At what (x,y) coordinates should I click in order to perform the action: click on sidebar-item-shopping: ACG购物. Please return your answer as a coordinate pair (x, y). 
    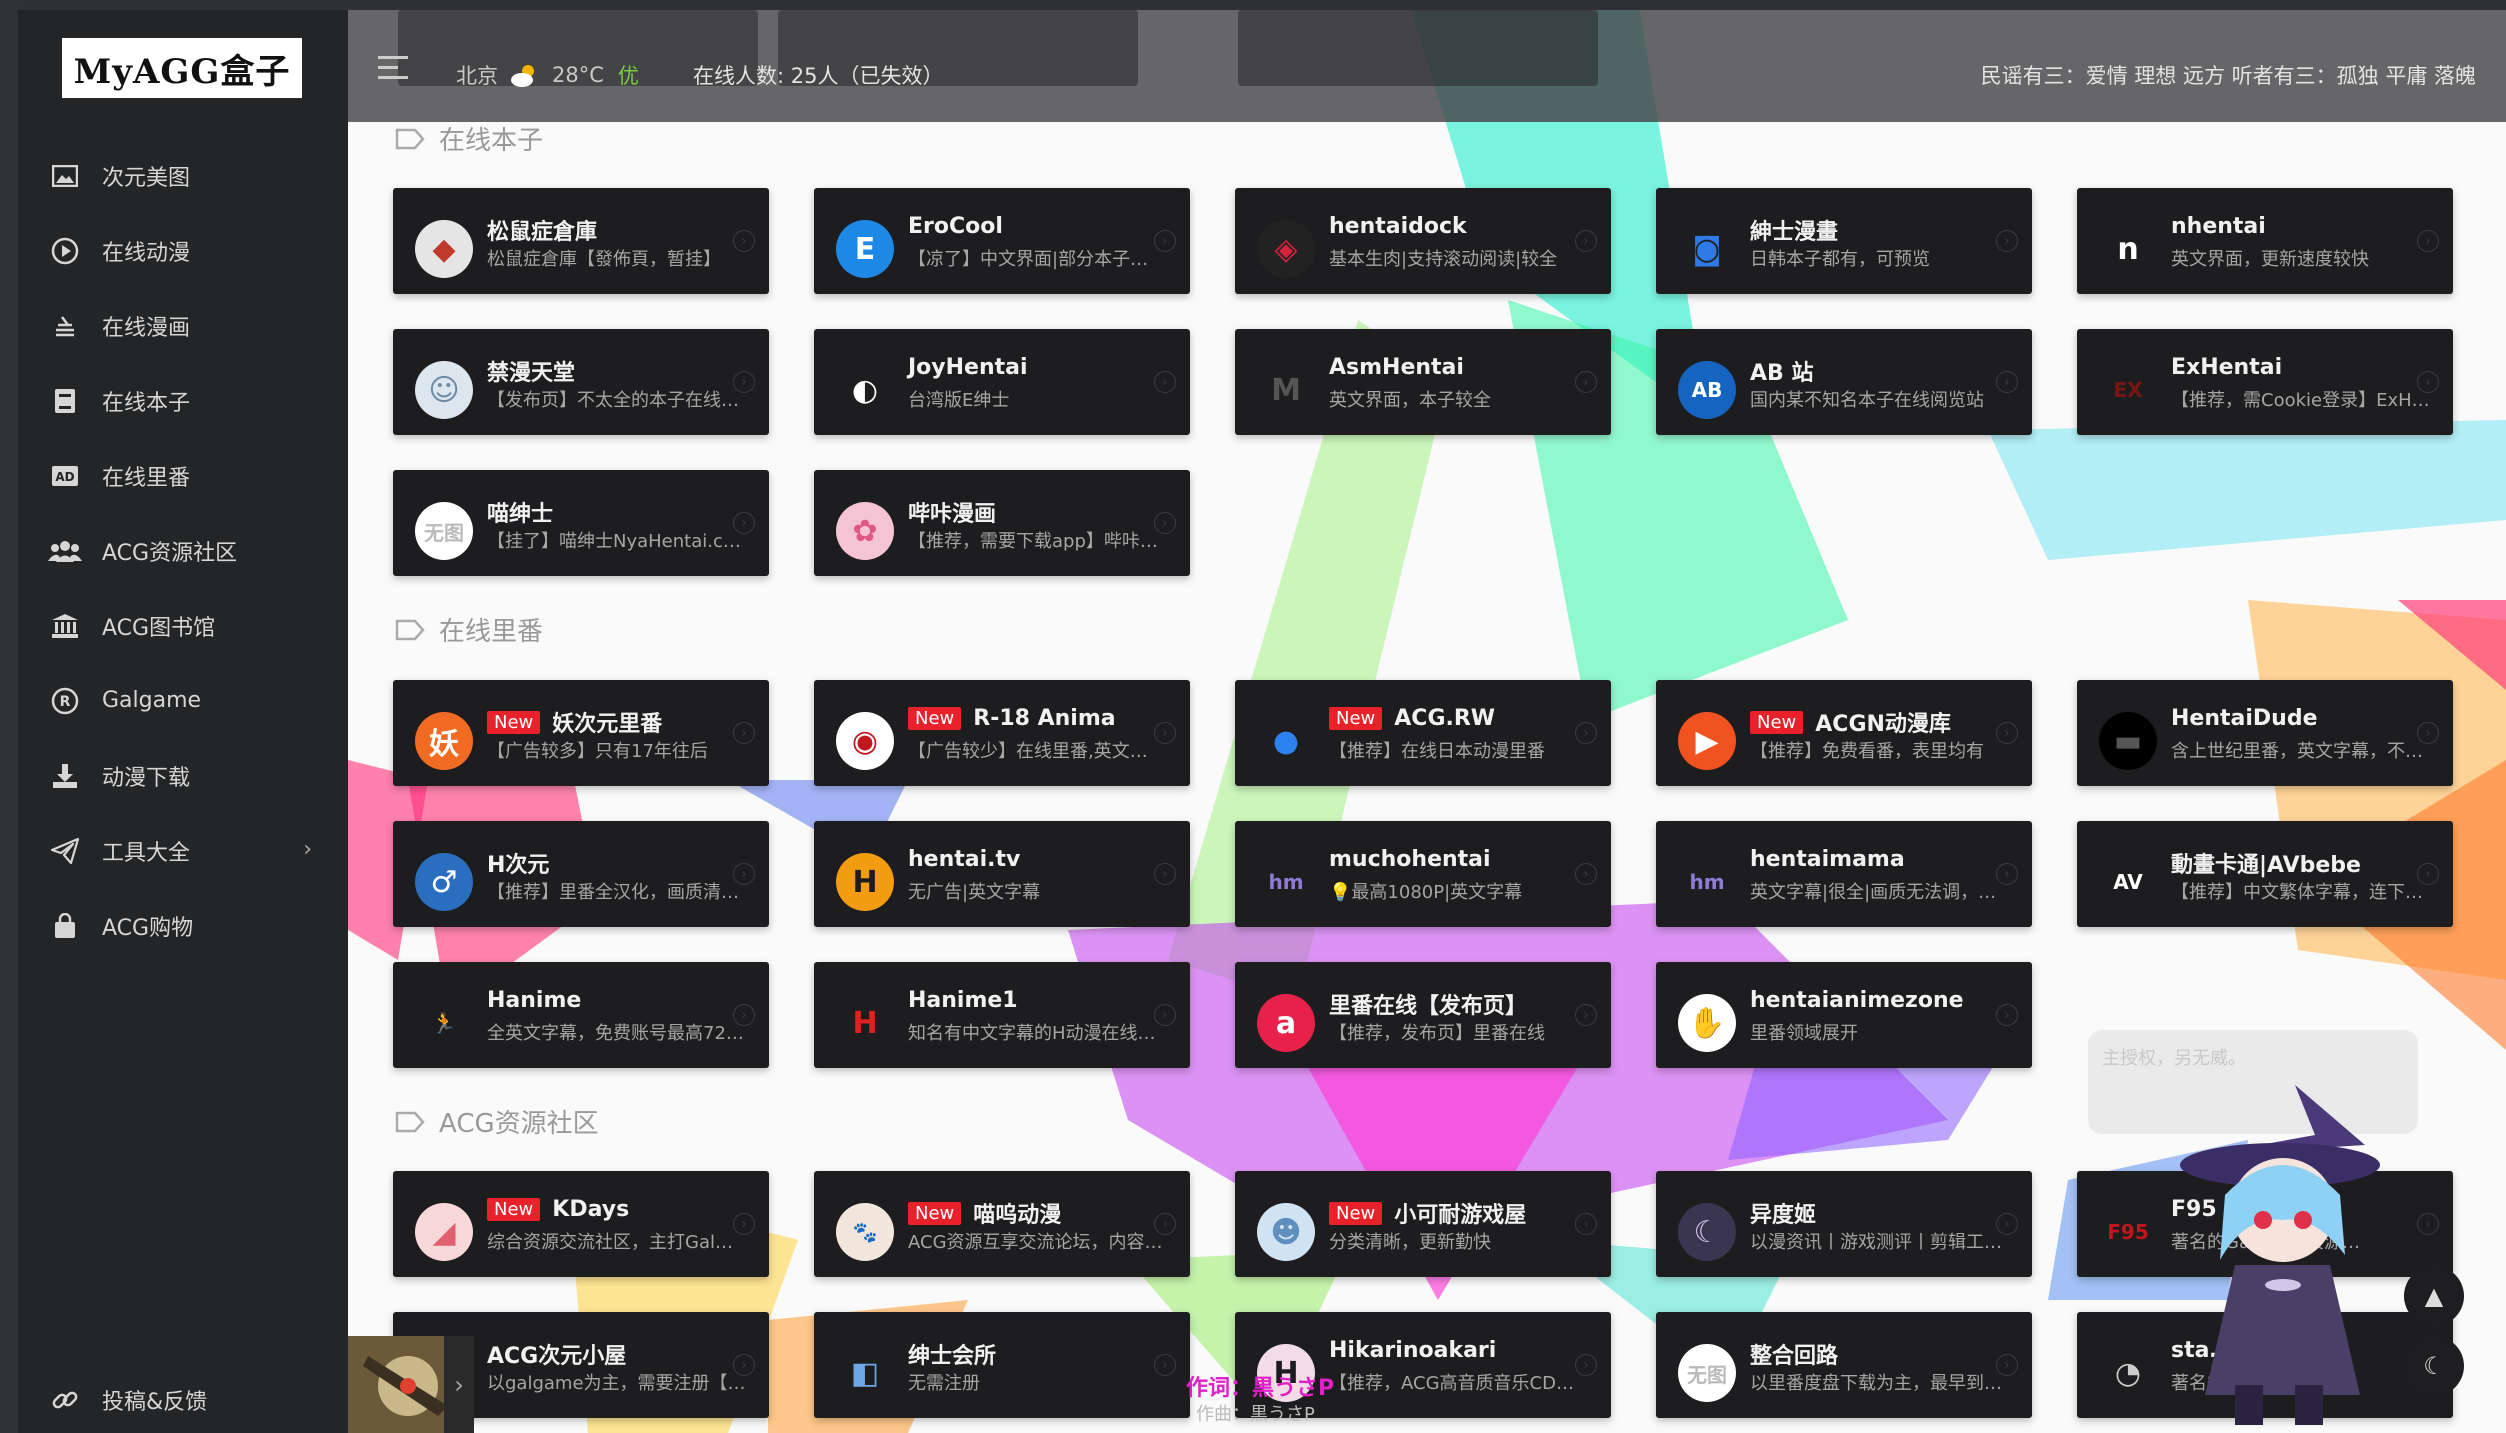
    Looking at the image, I should click on (183, 925).